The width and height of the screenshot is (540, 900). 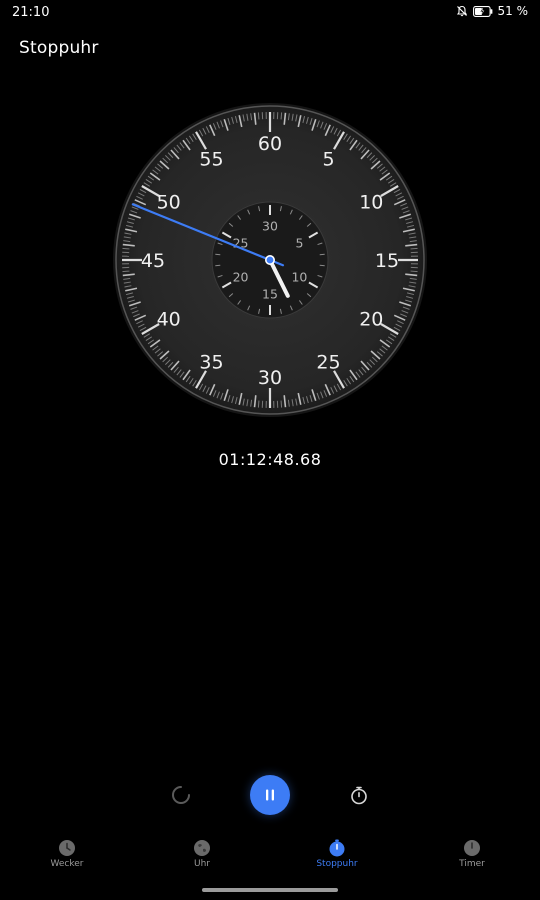 What do you see at coordinates (211, 362) in the screenshot?
I see `outer-number-label: 35` at bounding box center [211, 362].